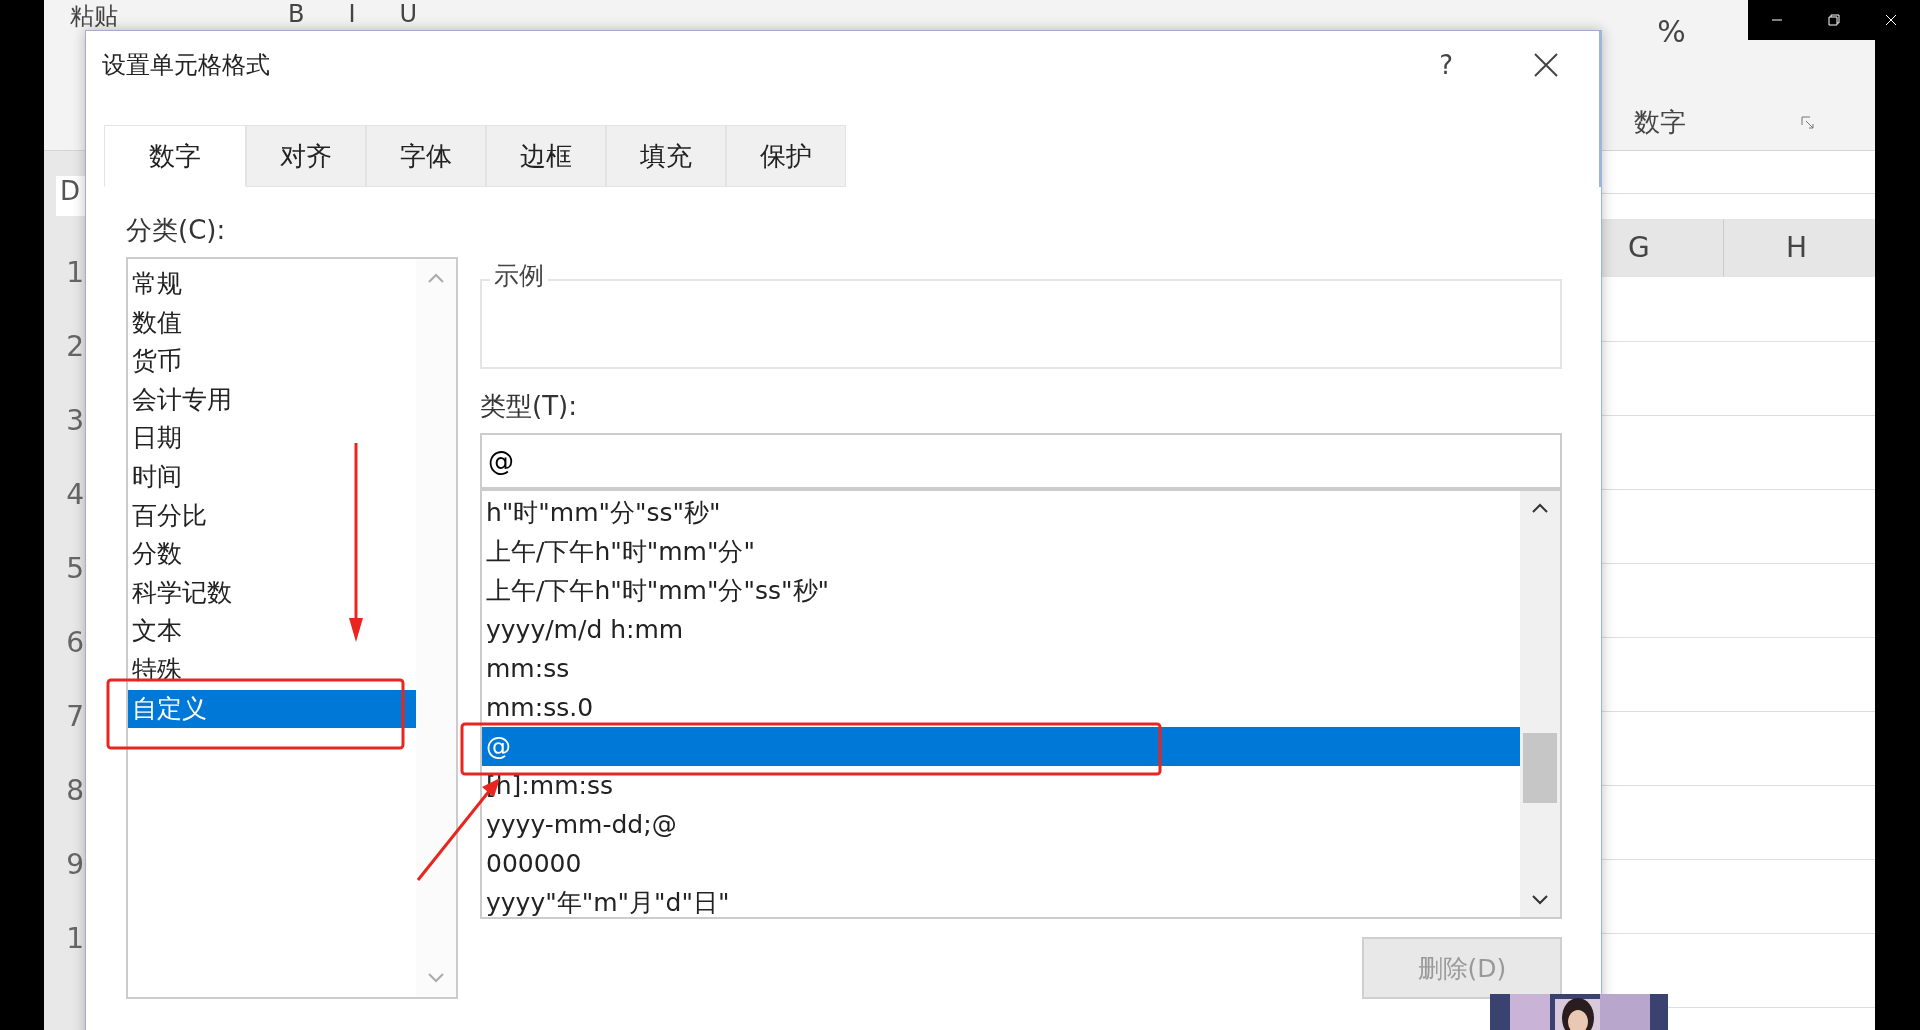 The image size is (1920, 1030). What do you see at coordinates (75, 643) in the screenshot?
I see `row-header: 6` at bounding box center [75, 643].